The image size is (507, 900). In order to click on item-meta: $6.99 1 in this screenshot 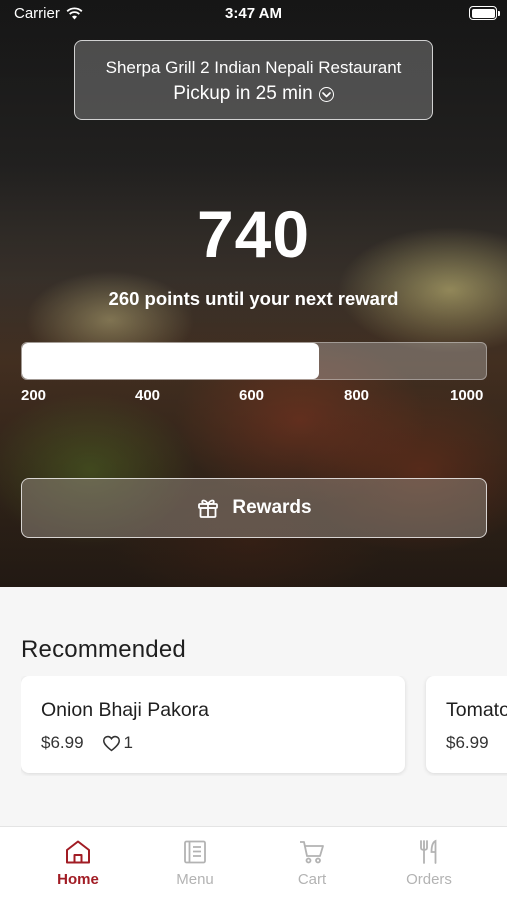, I will do `click(87, 743)`.